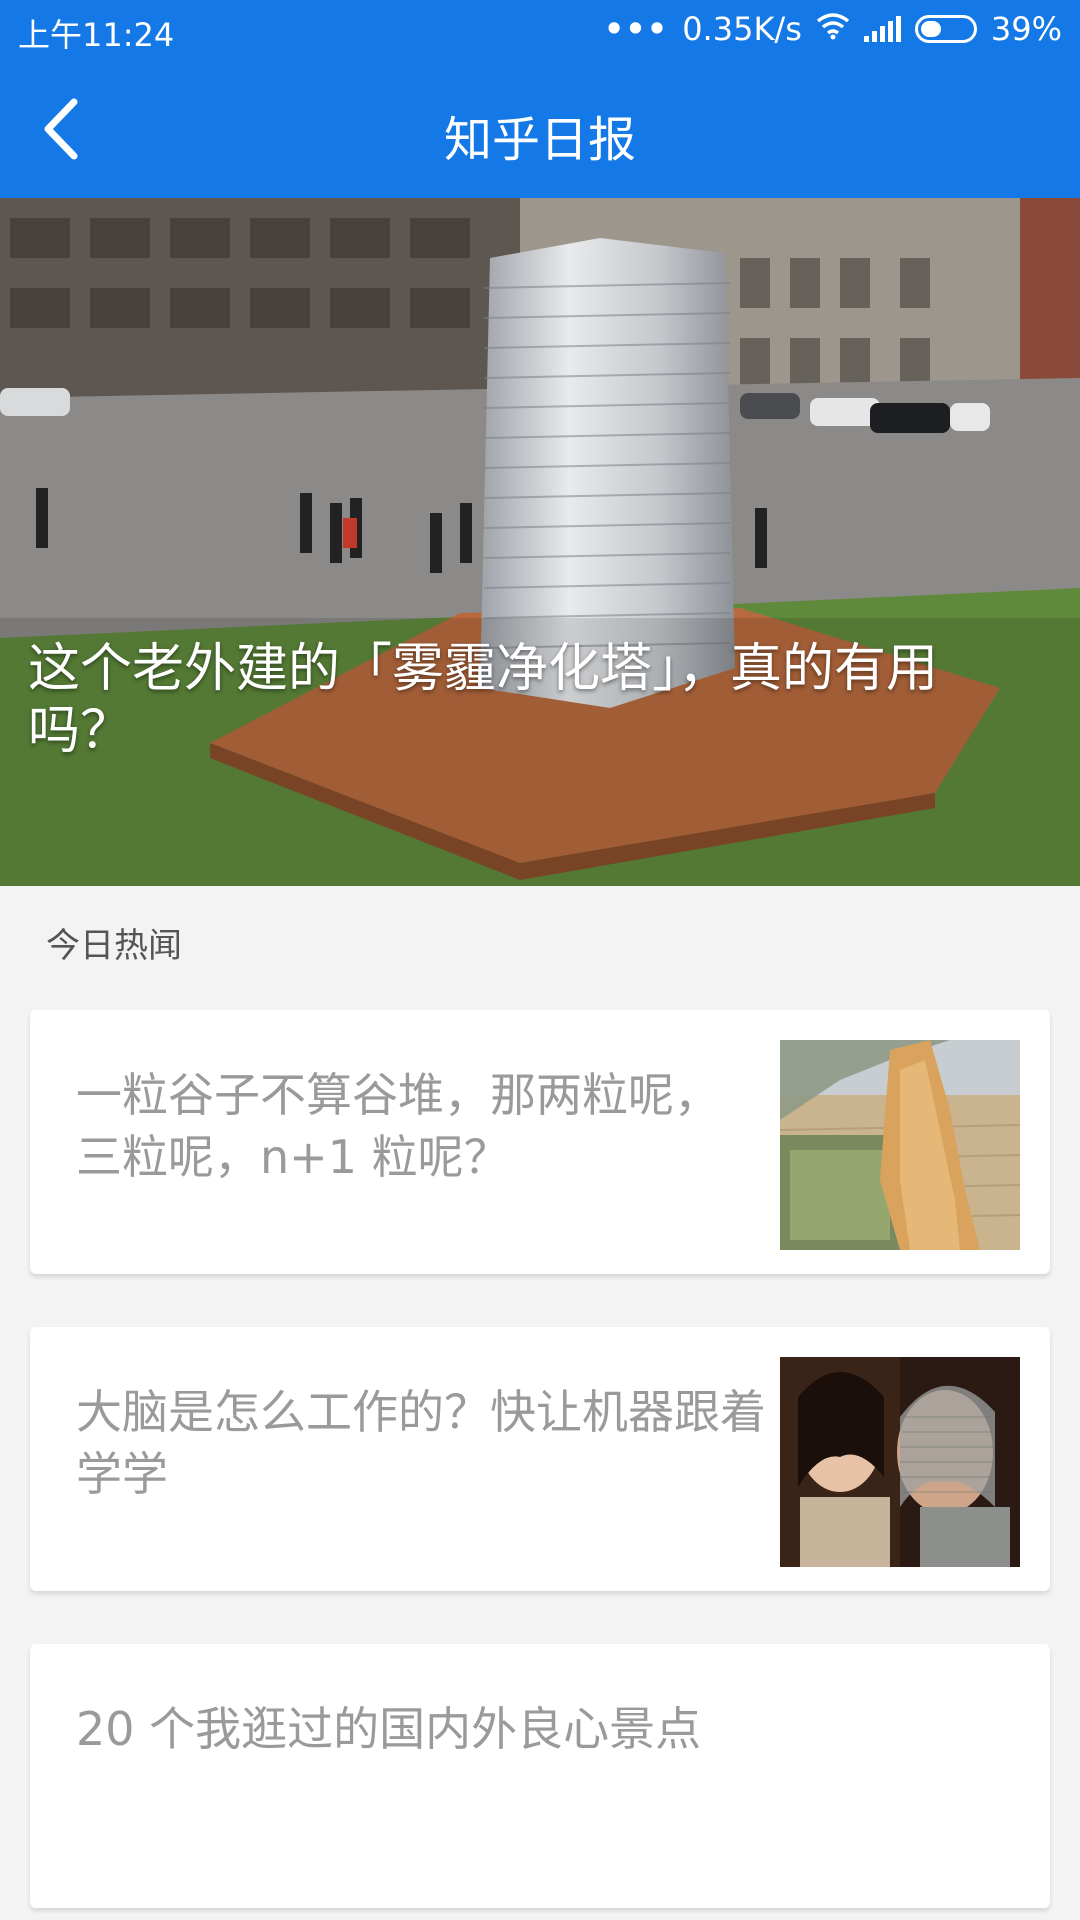  What do you see at coordinates (930, 29) in the screenshot?
I see `battery-fill` at bounding box center [930, 29].